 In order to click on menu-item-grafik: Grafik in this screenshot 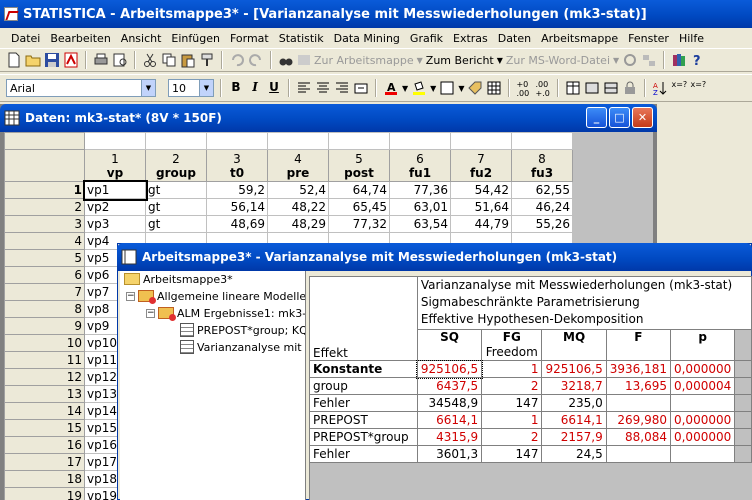, I will do `click(426, 38)`.